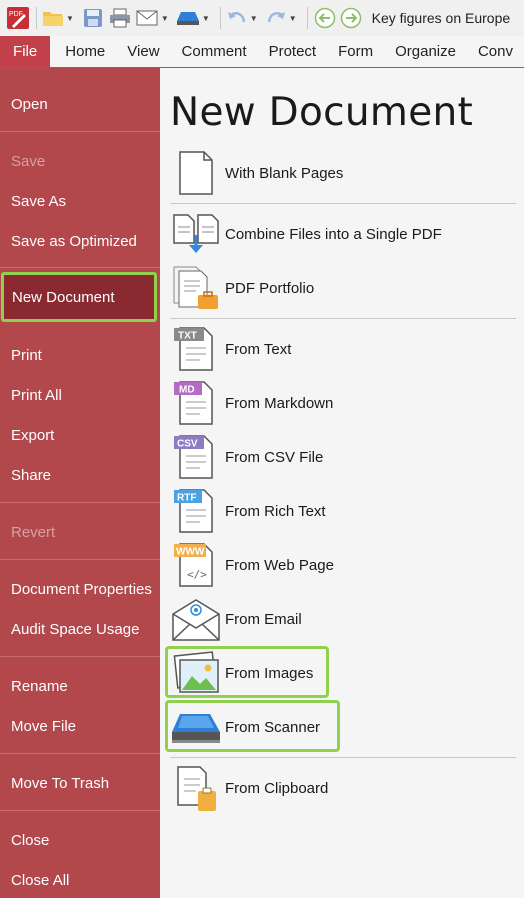 This screenshot has height=898, width=524. Describe the element at coordinates (274, 457) in the screenshot. I see `from-csv-label: From CSV File` at that location.